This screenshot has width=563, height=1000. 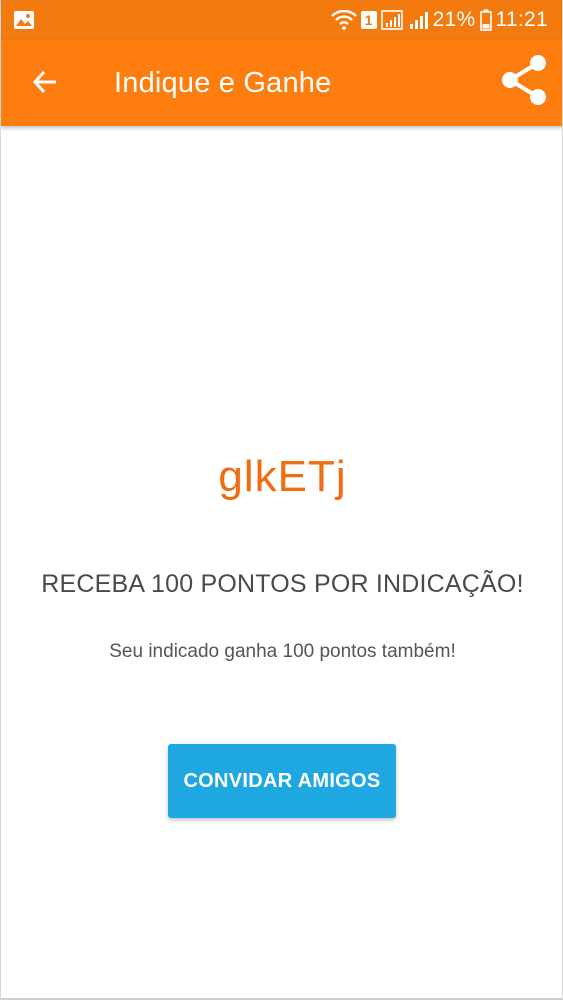 What do you see at coordinates (282, 651) in the screenshot?
I see `reward-subline: Seu indicado ganha 100 pontos também!` at bounding box center [282, 651].